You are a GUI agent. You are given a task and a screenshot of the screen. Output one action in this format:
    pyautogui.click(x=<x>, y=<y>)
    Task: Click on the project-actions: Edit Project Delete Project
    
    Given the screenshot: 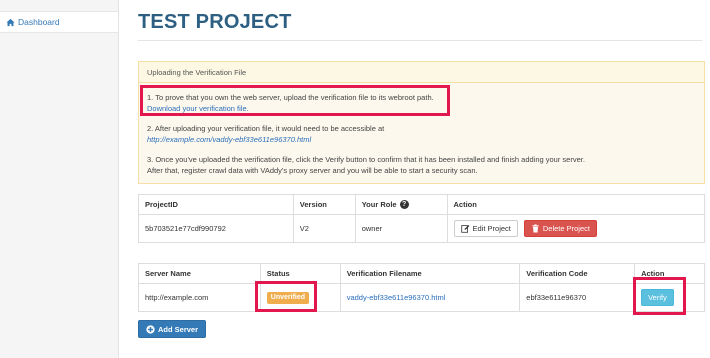 What is the action you would take?
    pyautogui.click(x=576, y=228)
    